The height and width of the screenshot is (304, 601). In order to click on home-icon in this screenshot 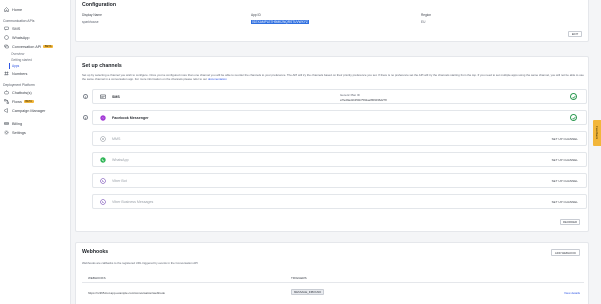, I will do `click(6, 9)`.